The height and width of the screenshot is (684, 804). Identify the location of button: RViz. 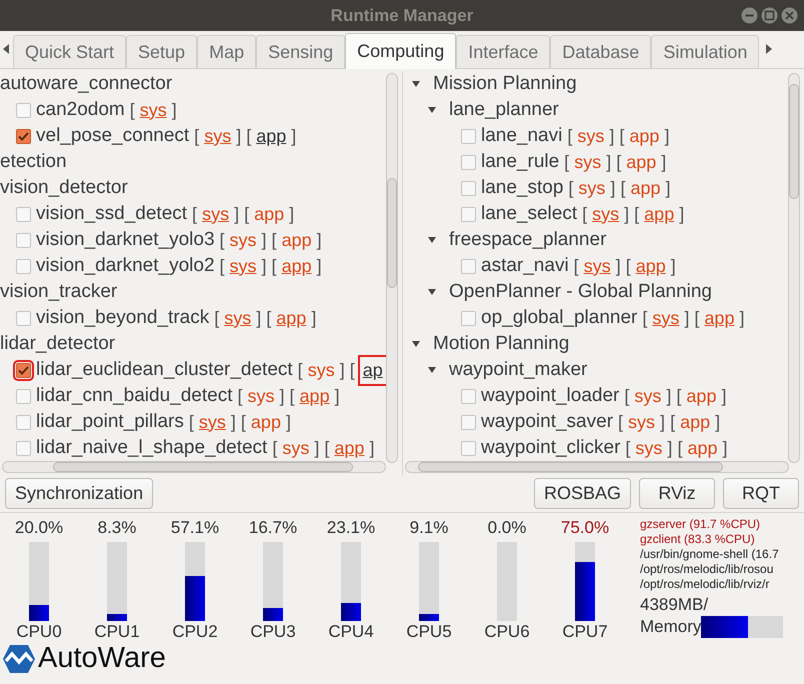
(677, 493).